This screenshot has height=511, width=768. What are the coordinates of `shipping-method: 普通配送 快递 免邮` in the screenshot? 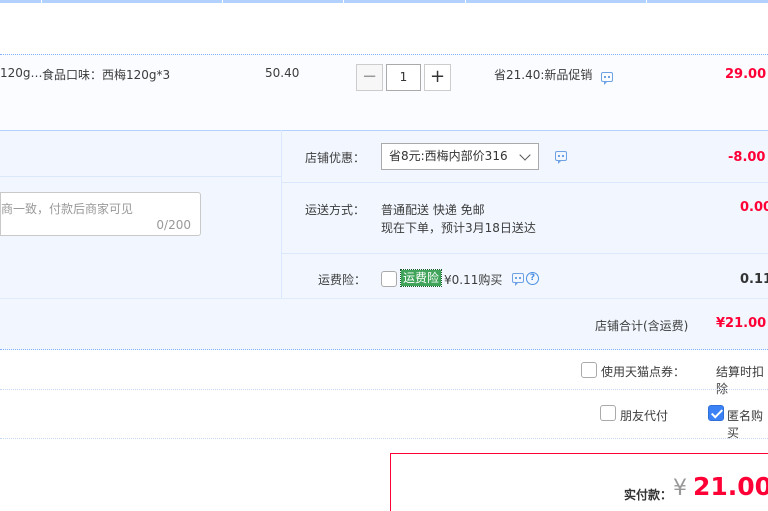 It's located at (433, 210).